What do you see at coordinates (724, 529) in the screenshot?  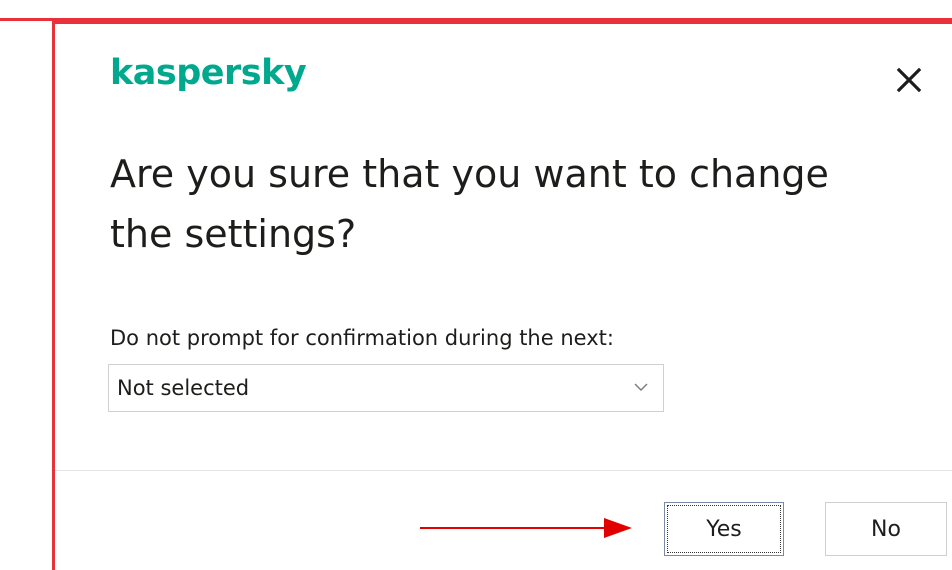 I see `yes-button: Yes` at bounding box center [724, 529].